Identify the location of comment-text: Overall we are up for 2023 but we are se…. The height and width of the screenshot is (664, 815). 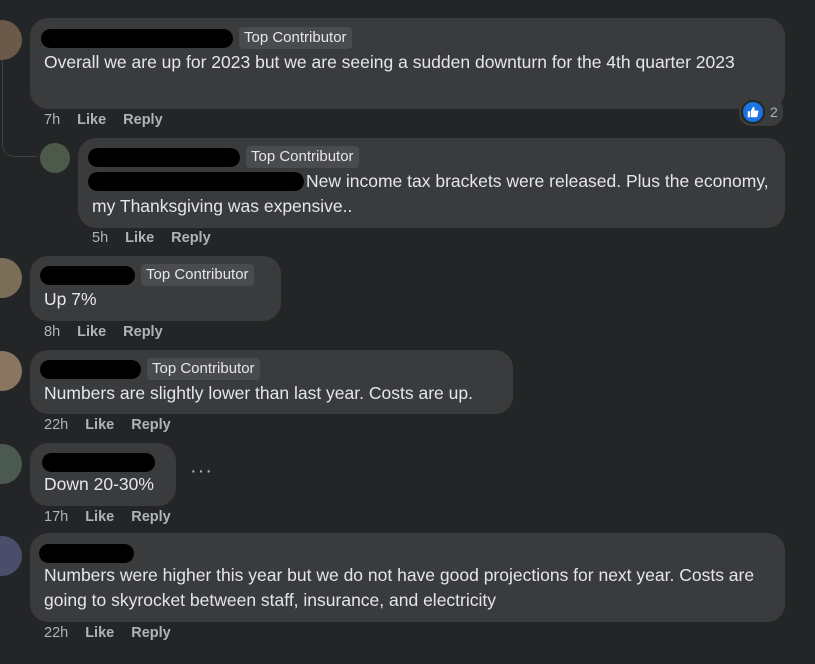
(389, 62).